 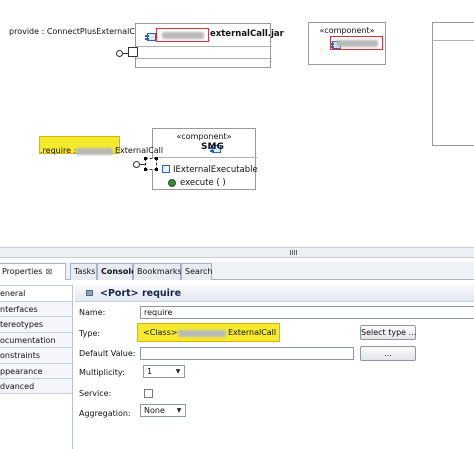 I want to click on required-interface-socket, so click(x=136, y=164).